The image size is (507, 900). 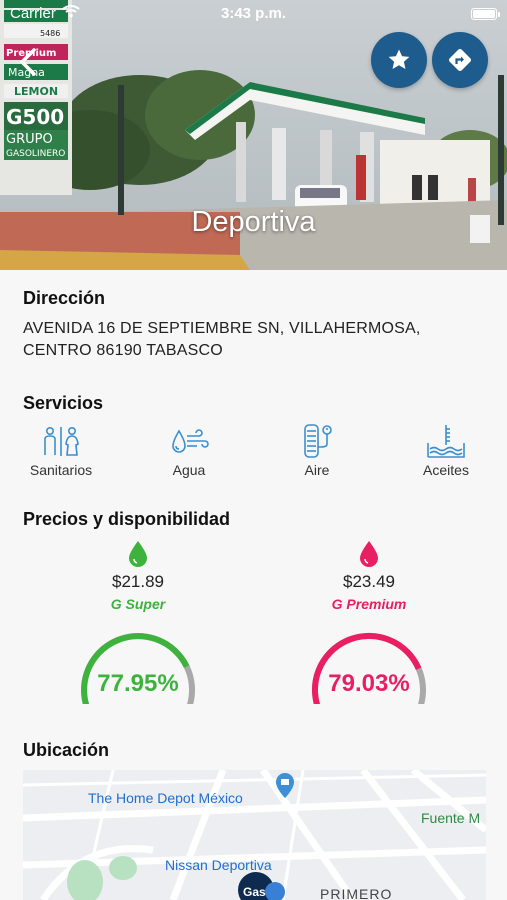 What do you see at coordinates (35, 154) in the screenshot?
I see `sign-gasolinero-text: GASOLINERO` at bounding box center [35, 154].